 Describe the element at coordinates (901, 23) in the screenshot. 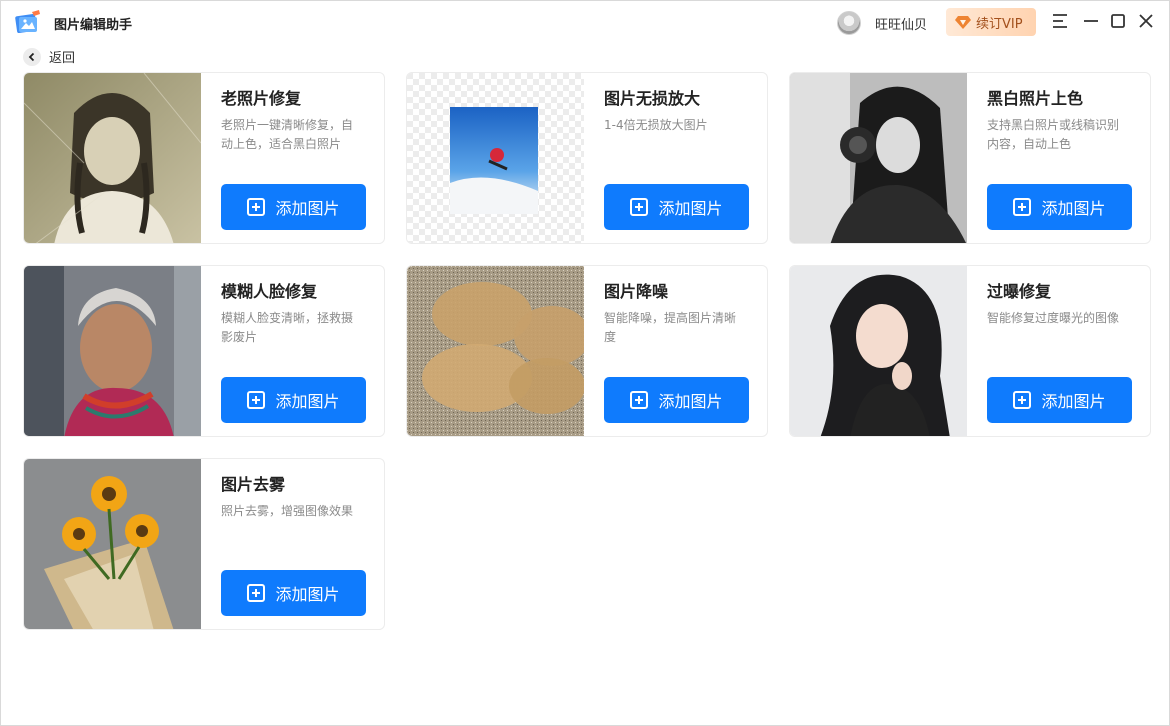

I see `user-name: 旺旺仙贝` at that location.